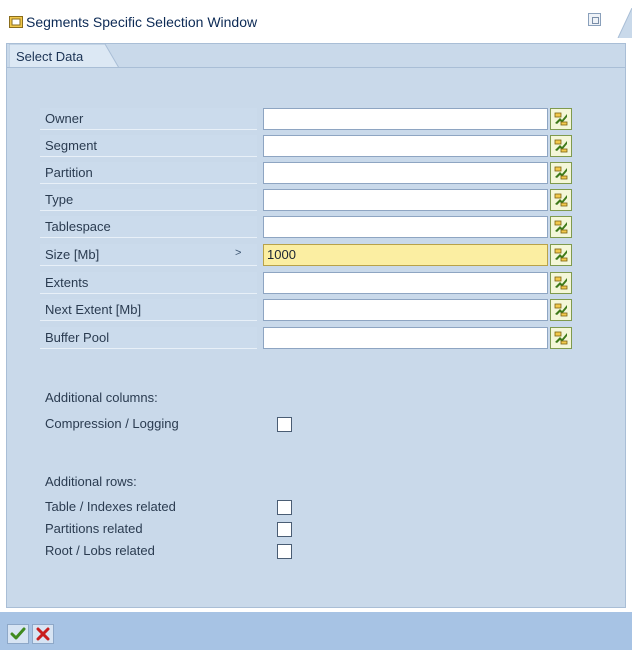 The height and width of the screenshot is (650, 632). I want to click on field-row-buffer-pool: Buffer Pool, so click(310, 339).